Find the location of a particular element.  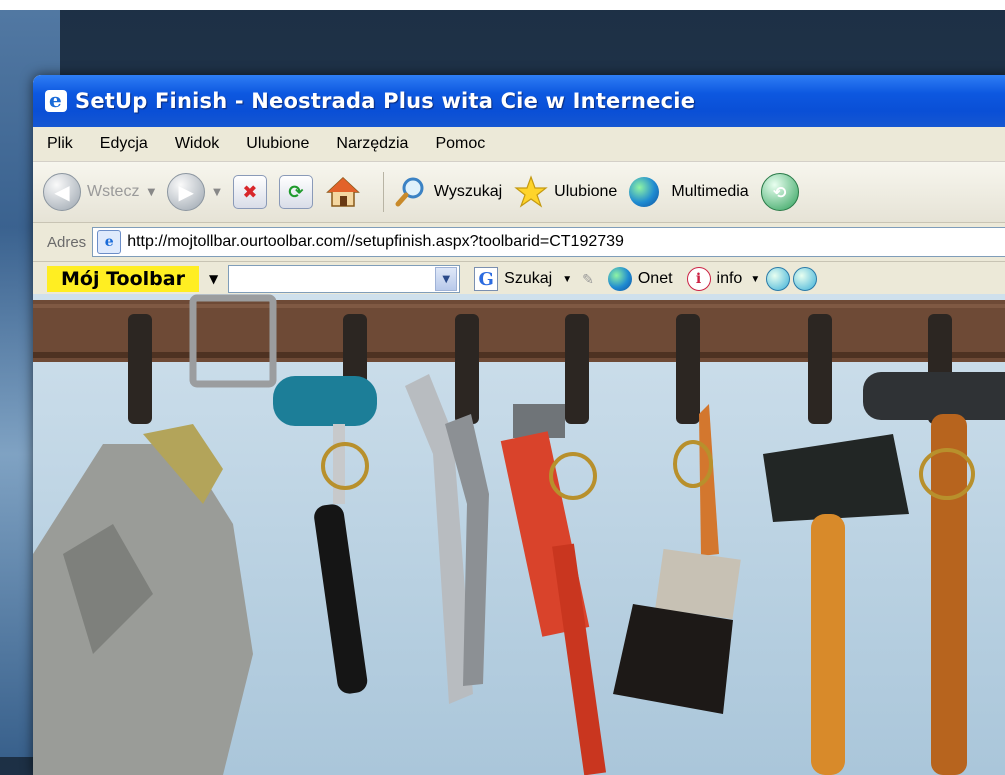

menu-file: Plik is located at coordinates (60, 144).